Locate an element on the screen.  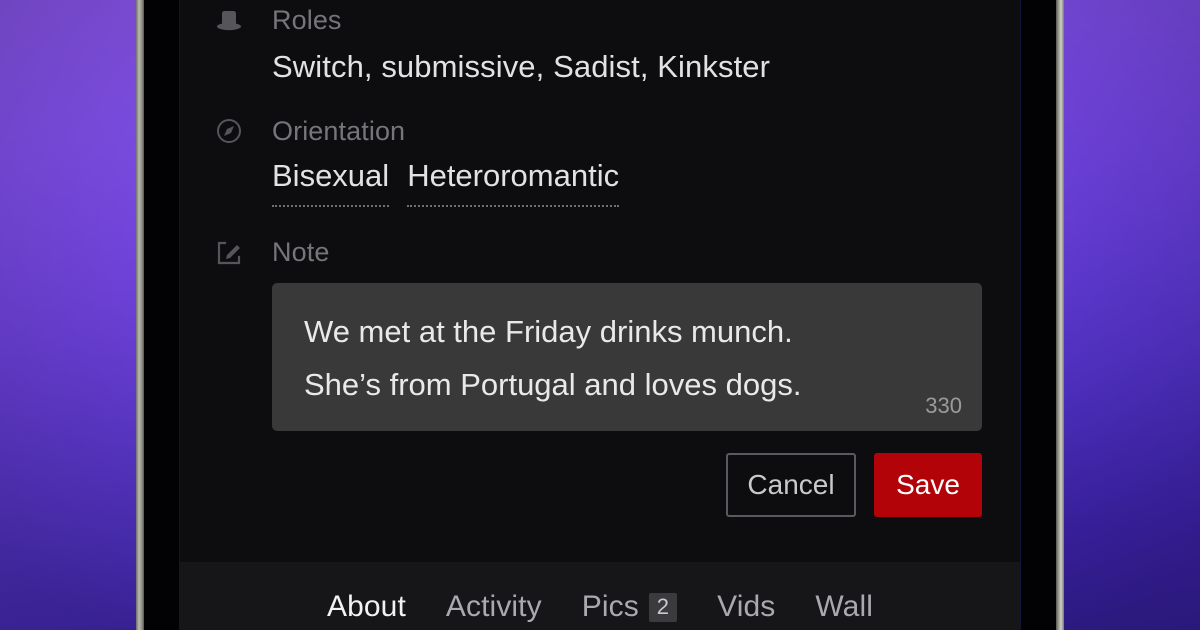
tab-pics-label: Pics is located at coordinates (610, 606).